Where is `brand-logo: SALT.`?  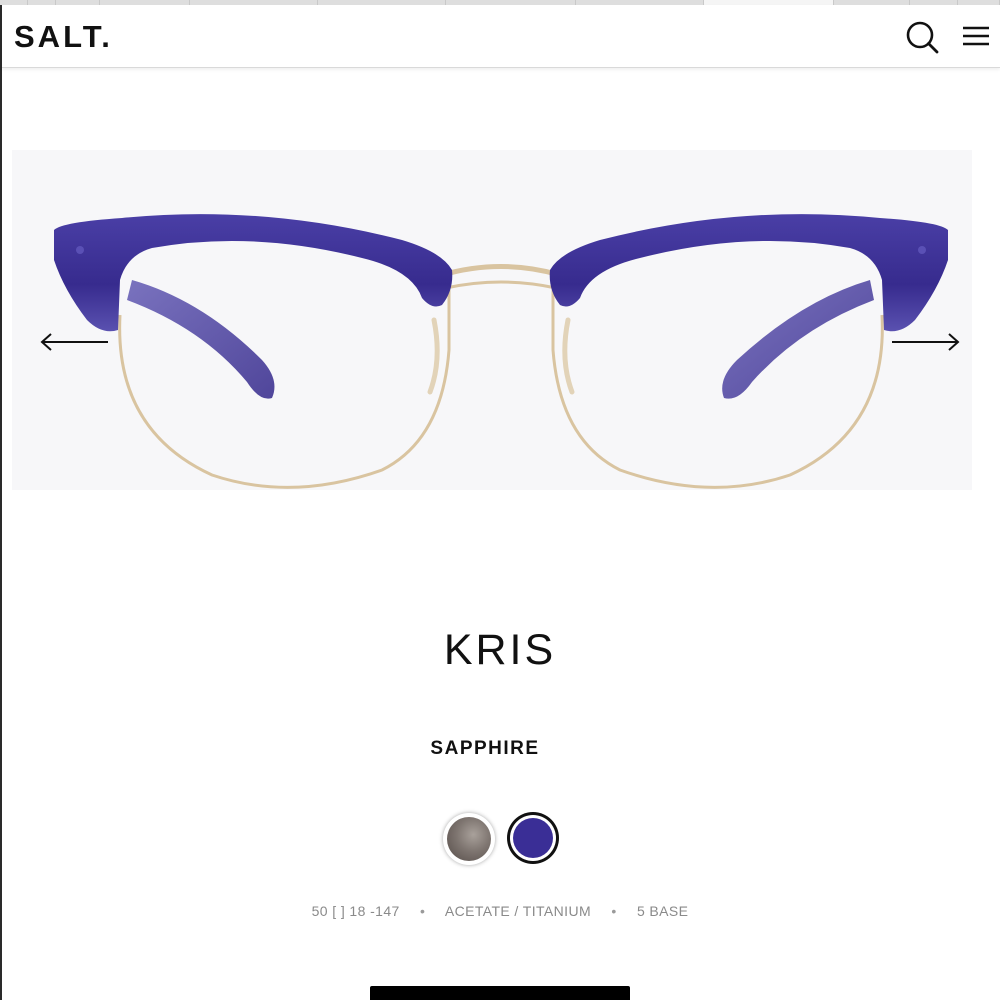
brand-logo: SALT. is located at coordinates (63, 37).